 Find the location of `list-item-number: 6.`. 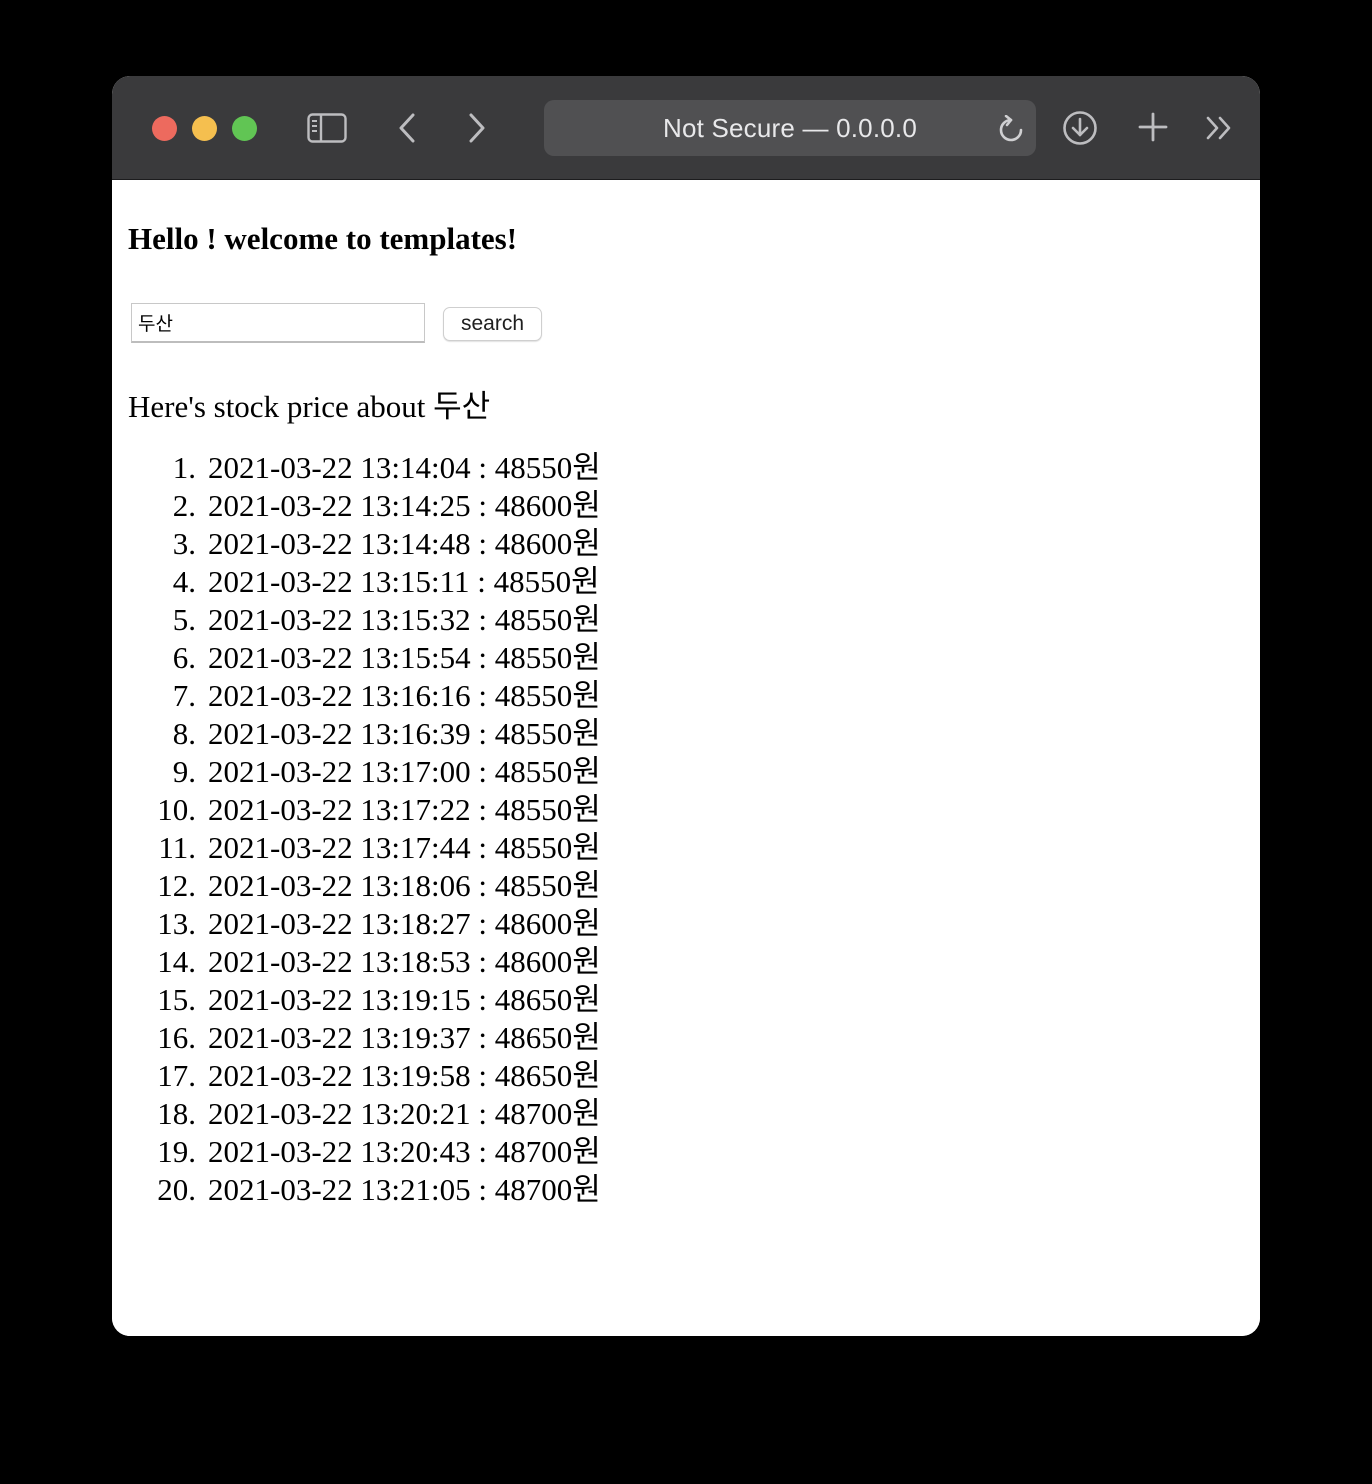

list-item-number: 6. is located at coordinates (184, 657).